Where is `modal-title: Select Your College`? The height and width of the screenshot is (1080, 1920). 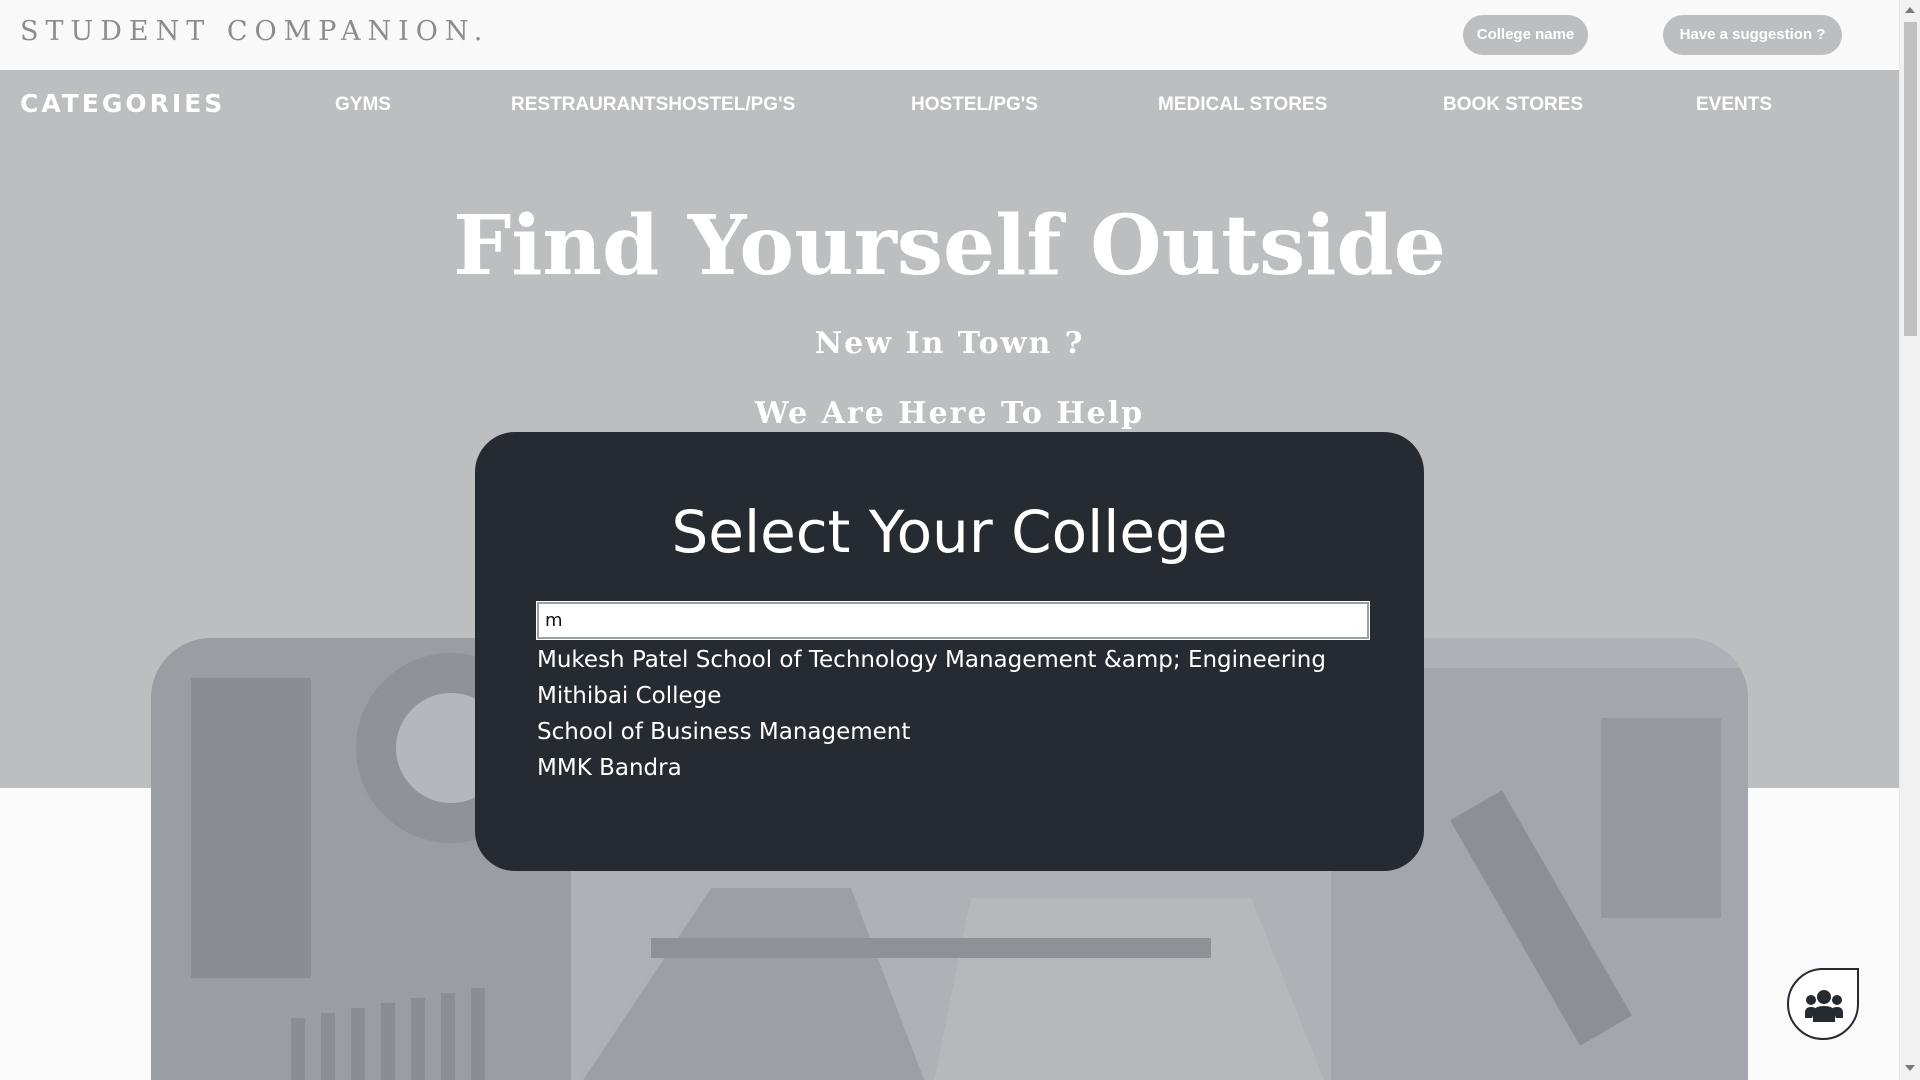 modal-title: Select Your College is located at coordinates (949, 532).